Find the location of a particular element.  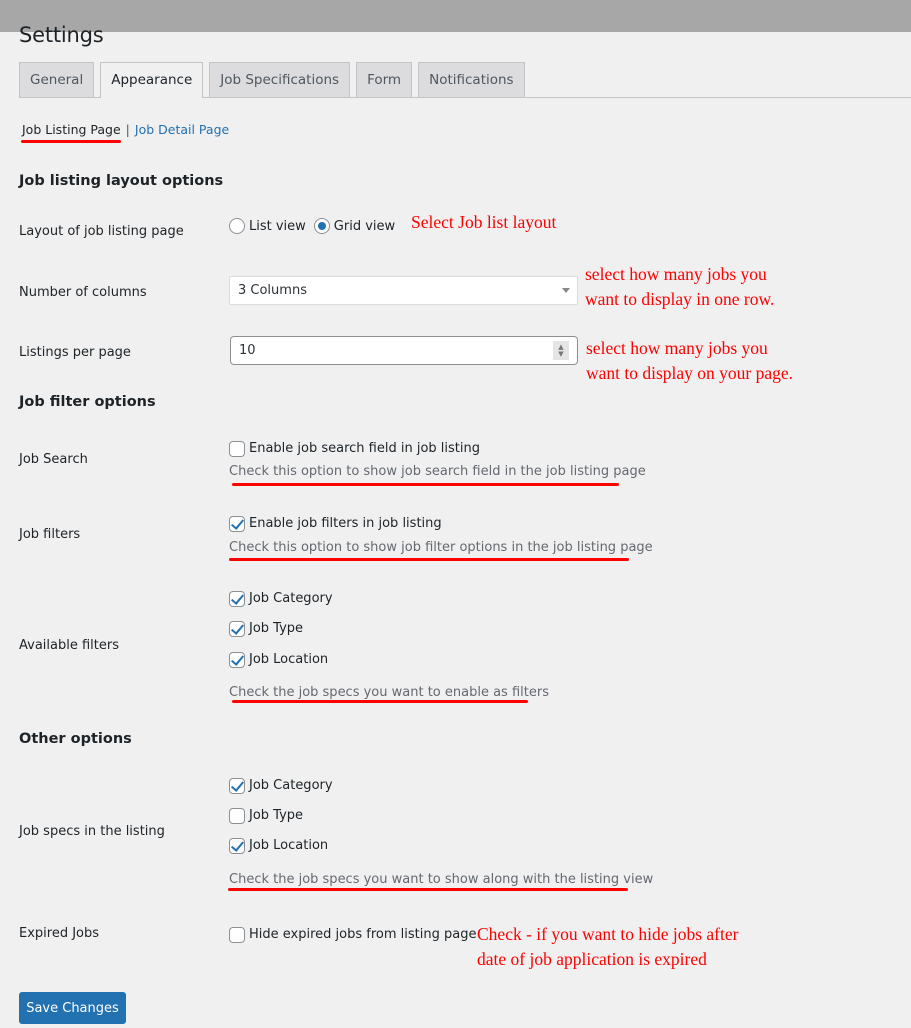

number-spinner: ▲ ▼ is located at coordinates (561, 350).